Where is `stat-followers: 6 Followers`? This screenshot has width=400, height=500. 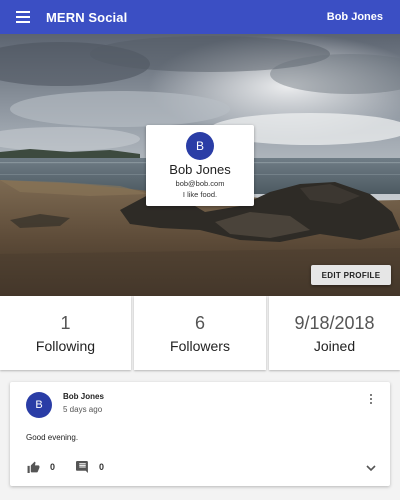 stat-followers: 6 Followers is located at coordinates (200, 333).